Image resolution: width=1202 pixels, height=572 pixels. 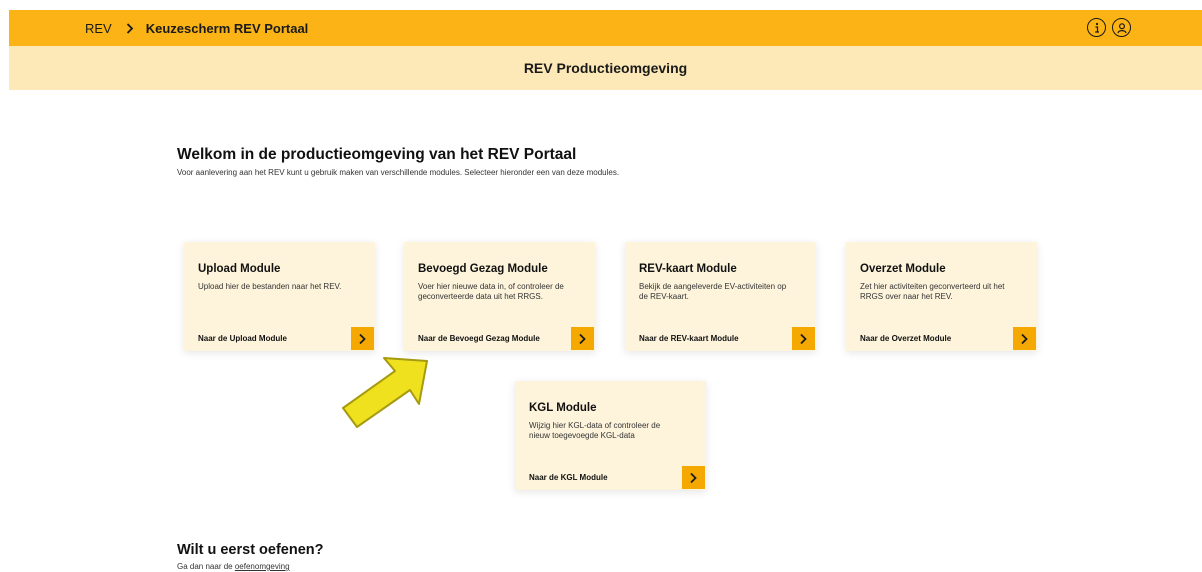 What do you see at coordinates (239, 269) in the screenshot?
I see `module-title: Upload Module` at bounding box center [239, 269].